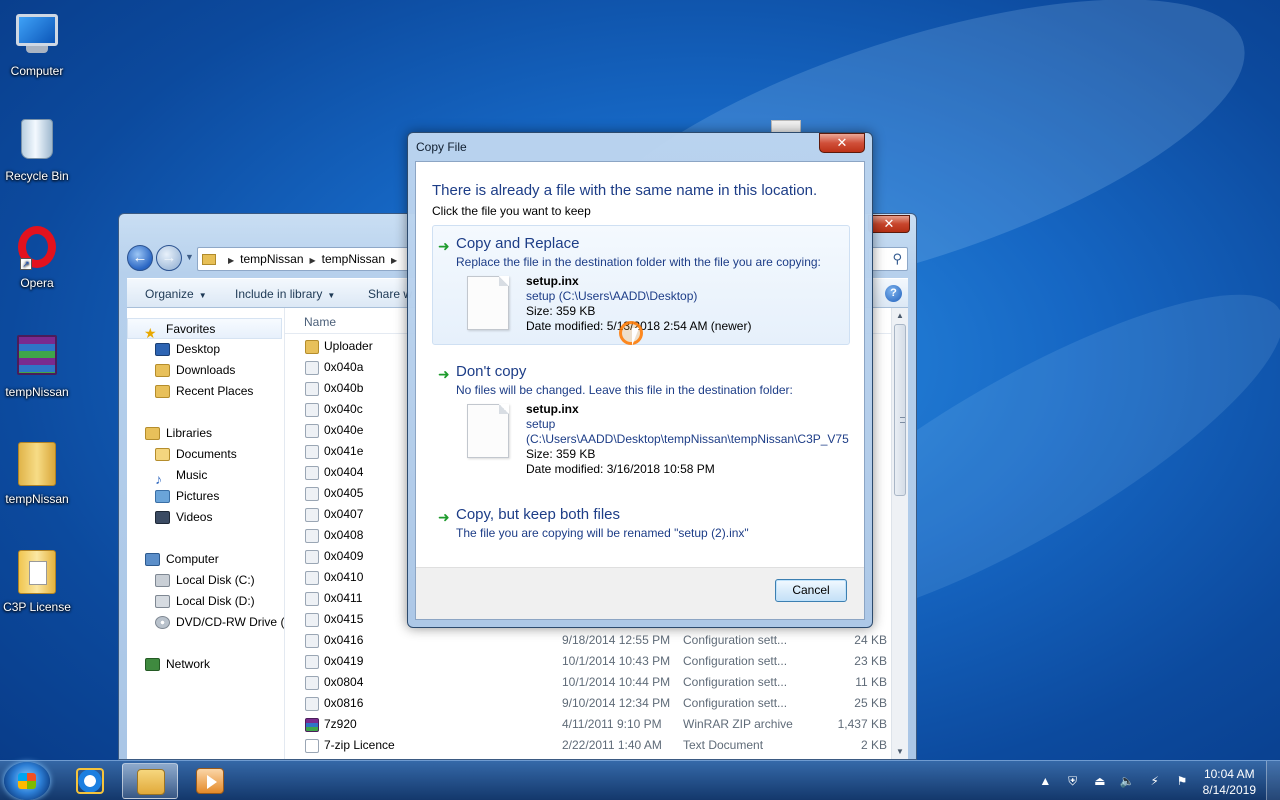 The width and height of the screenshot is (1280, 800). Describe the element at coordinates (900, 410) in the screenshot. I see `scrollbar-thumb` at that location.